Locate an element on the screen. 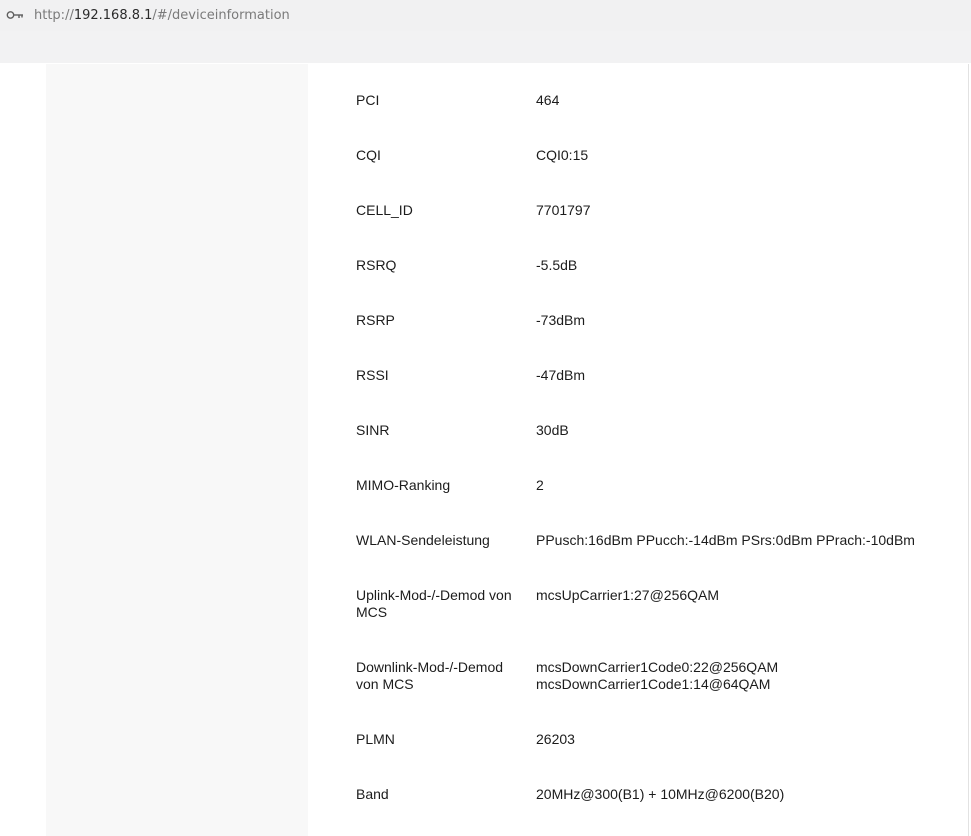 The height and width of the screenshot is (836, 971). info-label: Band is located at coordinates (372, 794).